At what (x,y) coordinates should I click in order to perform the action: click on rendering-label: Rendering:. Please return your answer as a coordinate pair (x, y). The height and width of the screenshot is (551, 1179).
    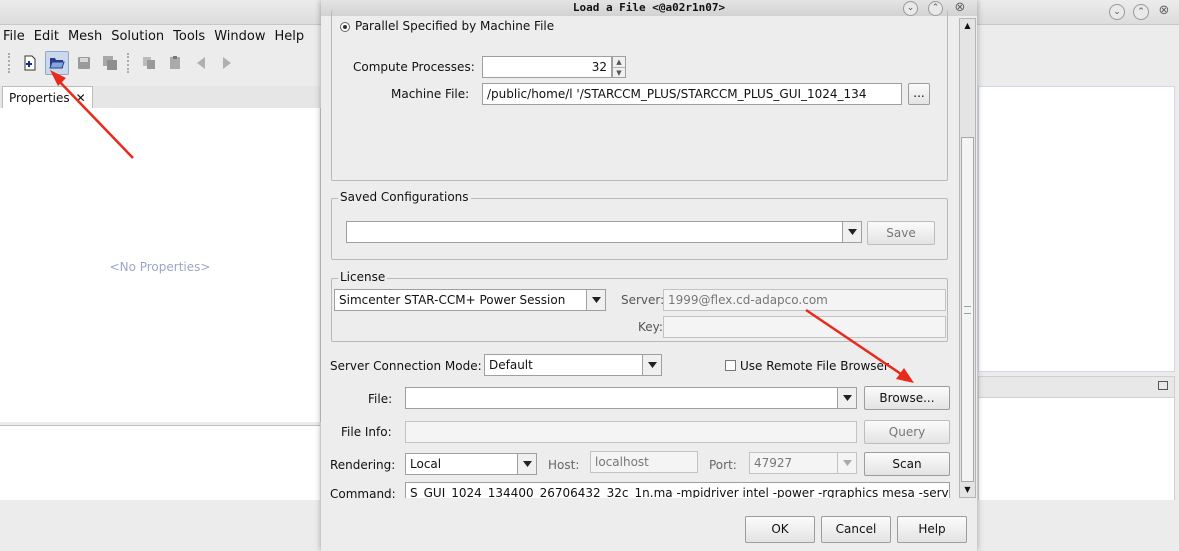
    Looking at the image, I should click on (363, 465).